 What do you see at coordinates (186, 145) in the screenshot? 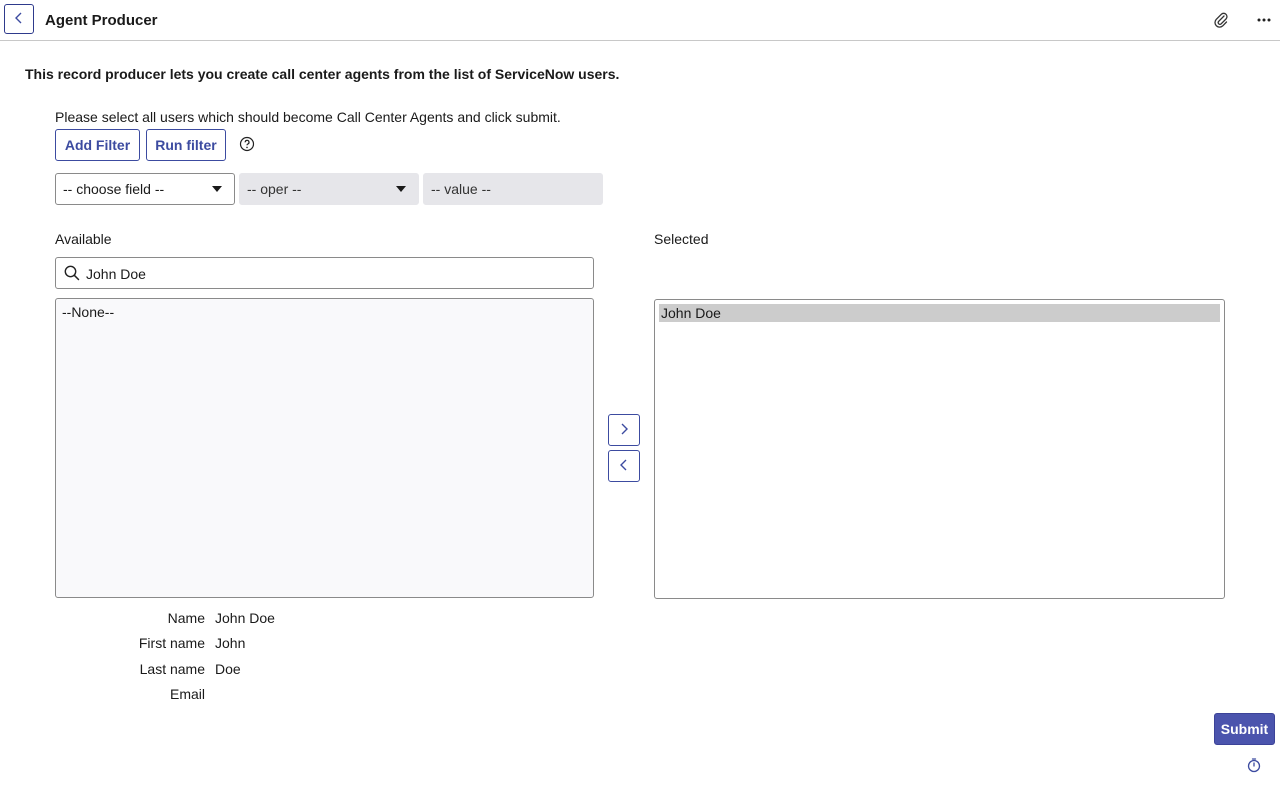
I see `run-filter-button: Run filter` at bounding box center [186, 145].